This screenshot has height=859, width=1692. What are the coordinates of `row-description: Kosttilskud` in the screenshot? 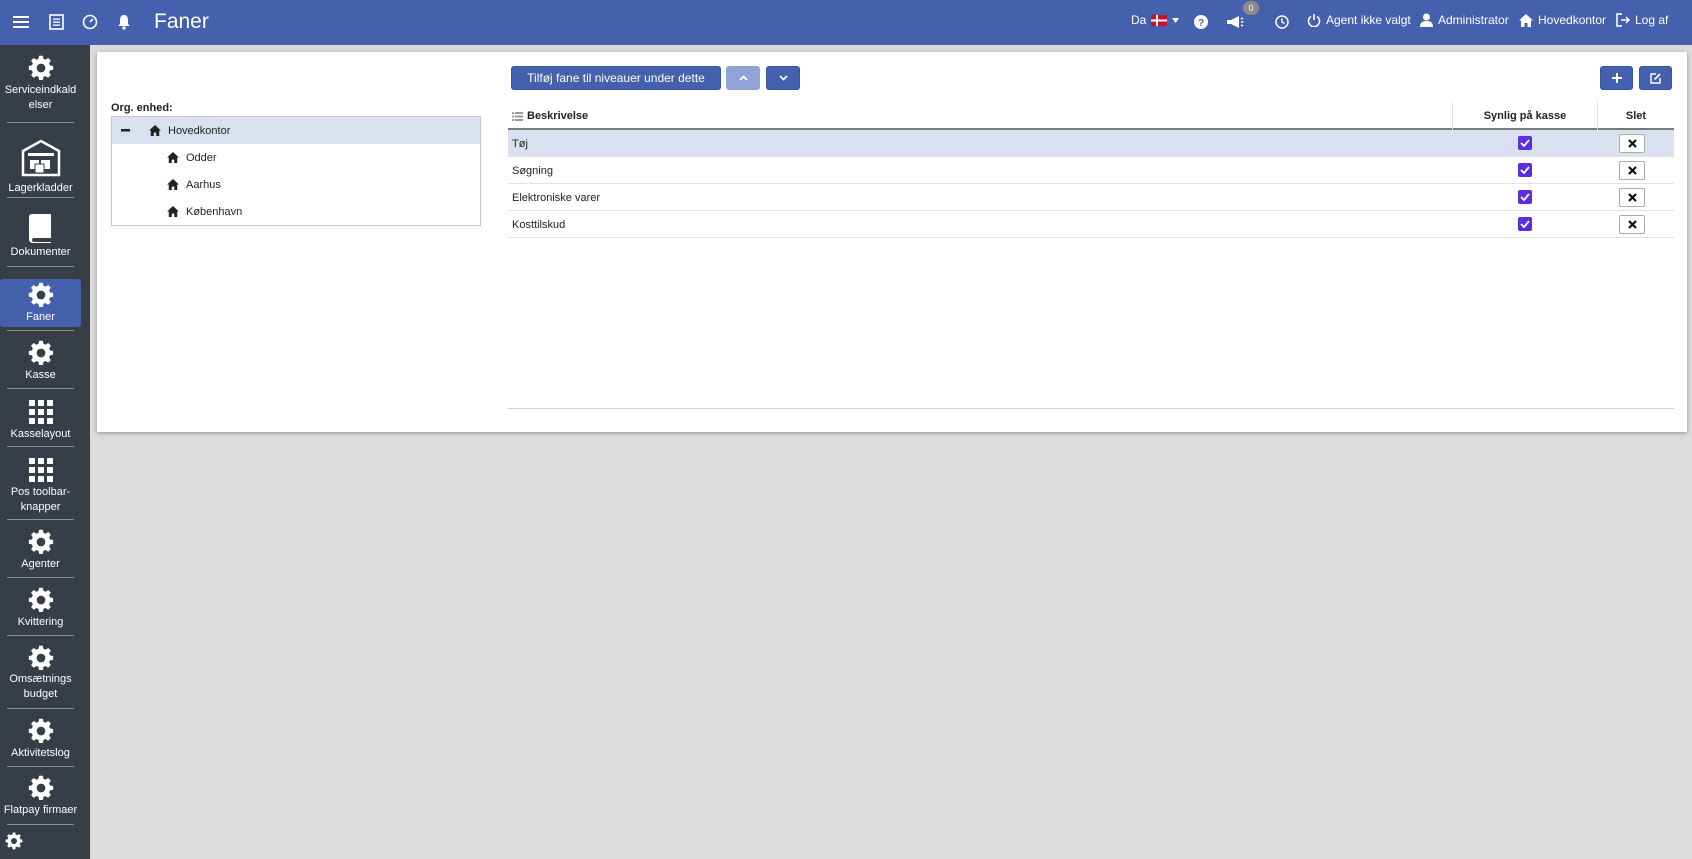 It's located at (539, 224).